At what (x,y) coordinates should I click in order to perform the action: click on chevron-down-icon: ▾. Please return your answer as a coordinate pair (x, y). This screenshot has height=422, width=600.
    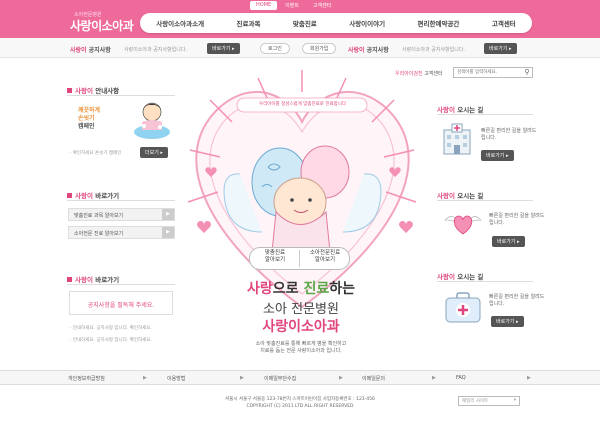
    Looking at the image, I should click on (514, 400).